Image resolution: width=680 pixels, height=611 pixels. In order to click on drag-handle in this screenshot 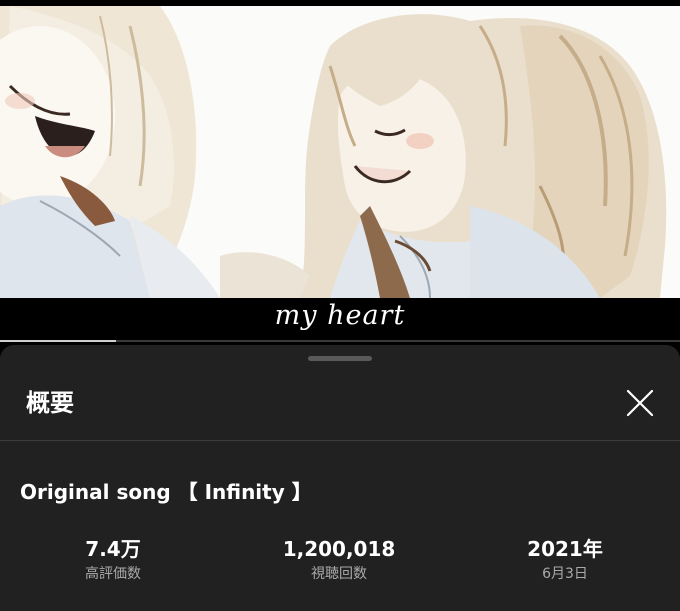, I will do `click(340, 358)`.